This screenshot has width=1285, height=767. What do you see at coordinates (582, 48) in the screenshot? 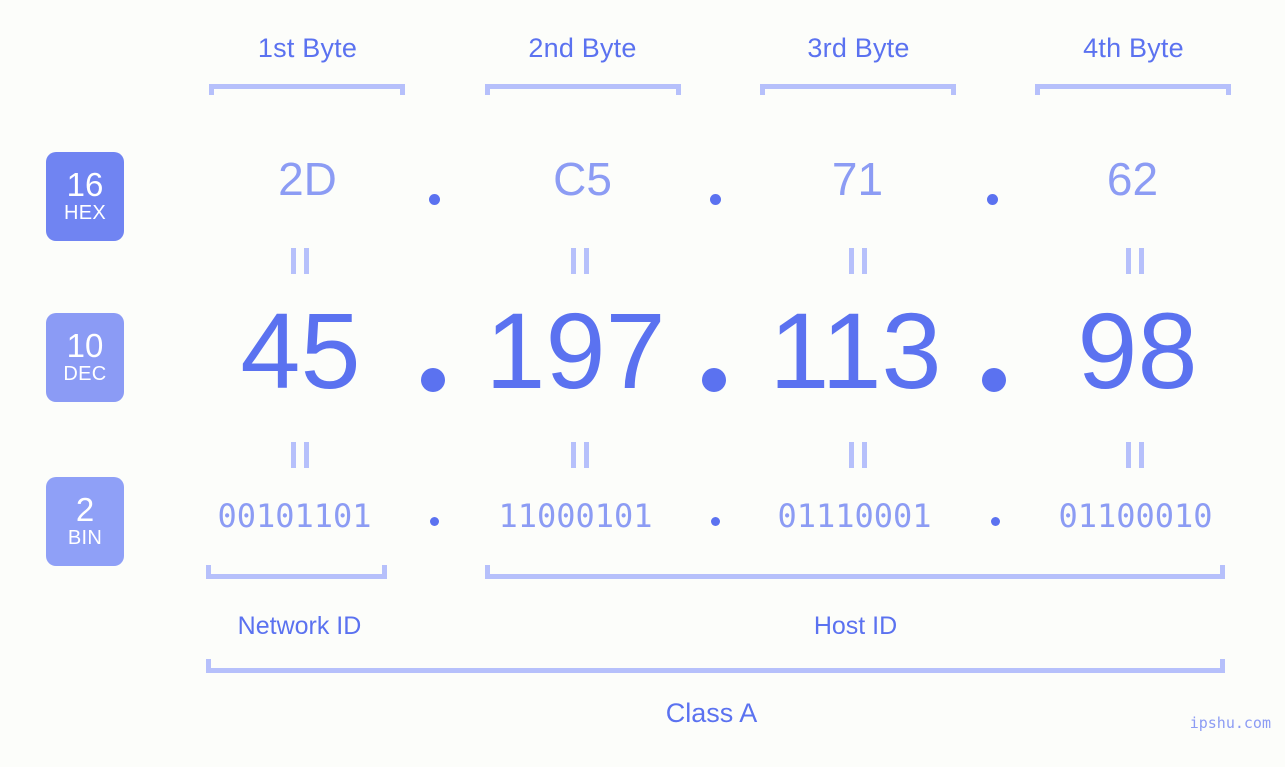
I see `byte-header-2: 2nd Byte` at bounding box center [582, 48].